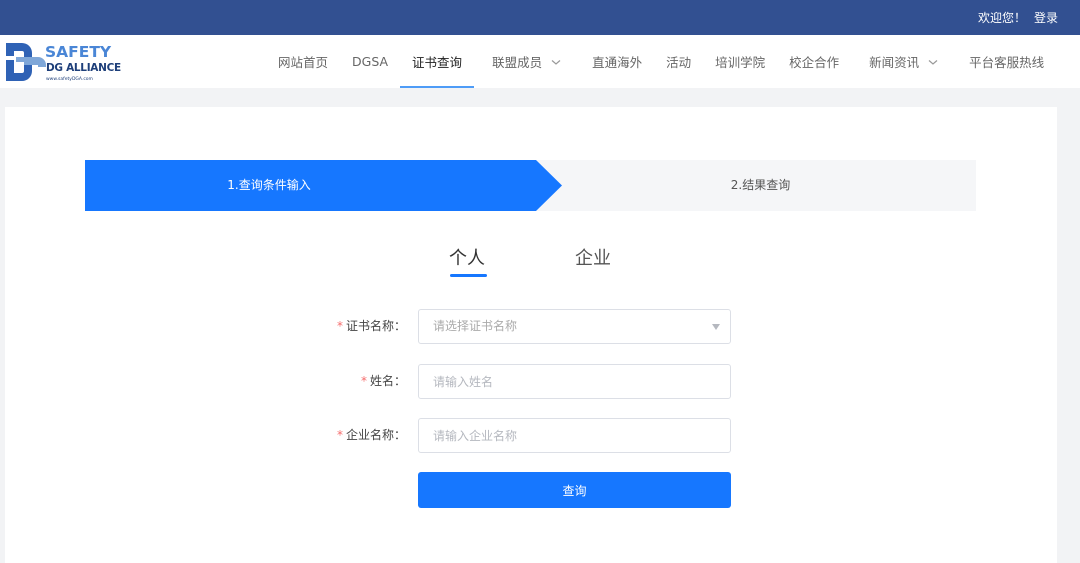 The height and width of the screenshot is (563, 1080). I want to click on nav-item-label: 联盟成员, so click(517, 62).